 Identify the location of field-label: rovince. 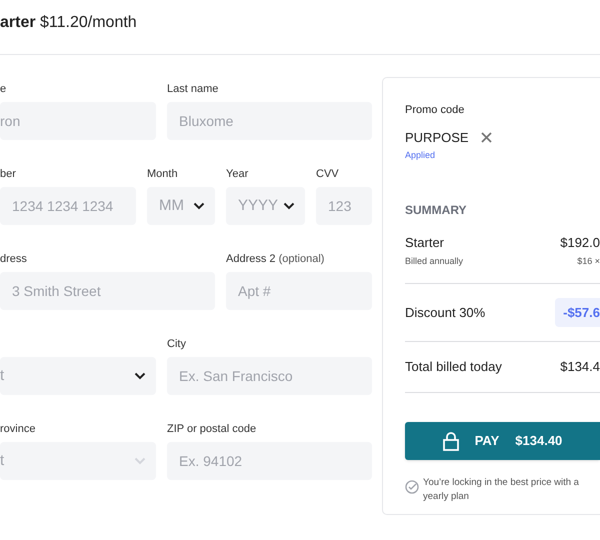
(18, 429).